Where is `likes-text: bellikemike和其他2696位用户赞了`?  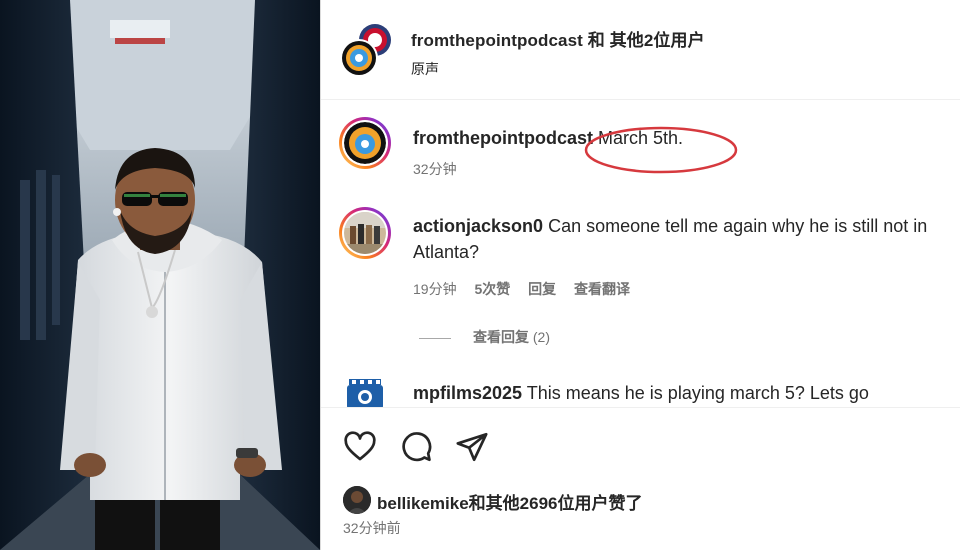
likes-text: bellikemike和其他2696位用户赞了 is located at coordinates (509, 501).